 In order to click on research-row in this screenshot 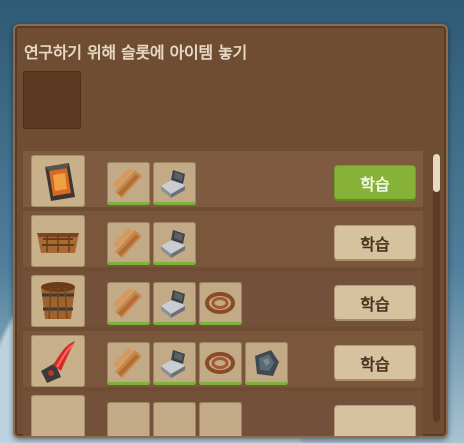, I will do `click(223, 413)`.